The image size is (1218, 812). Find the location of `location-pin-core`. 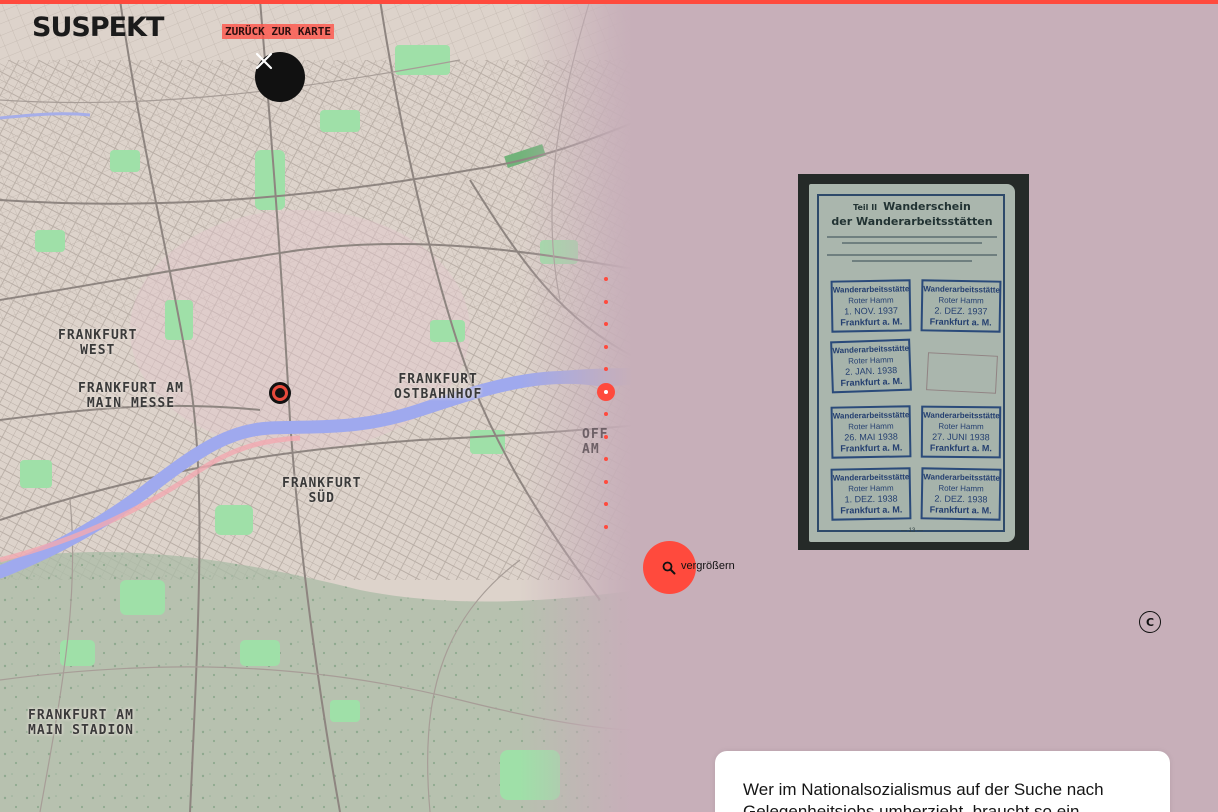

location-pin-core is located at coordinates (280, 393).